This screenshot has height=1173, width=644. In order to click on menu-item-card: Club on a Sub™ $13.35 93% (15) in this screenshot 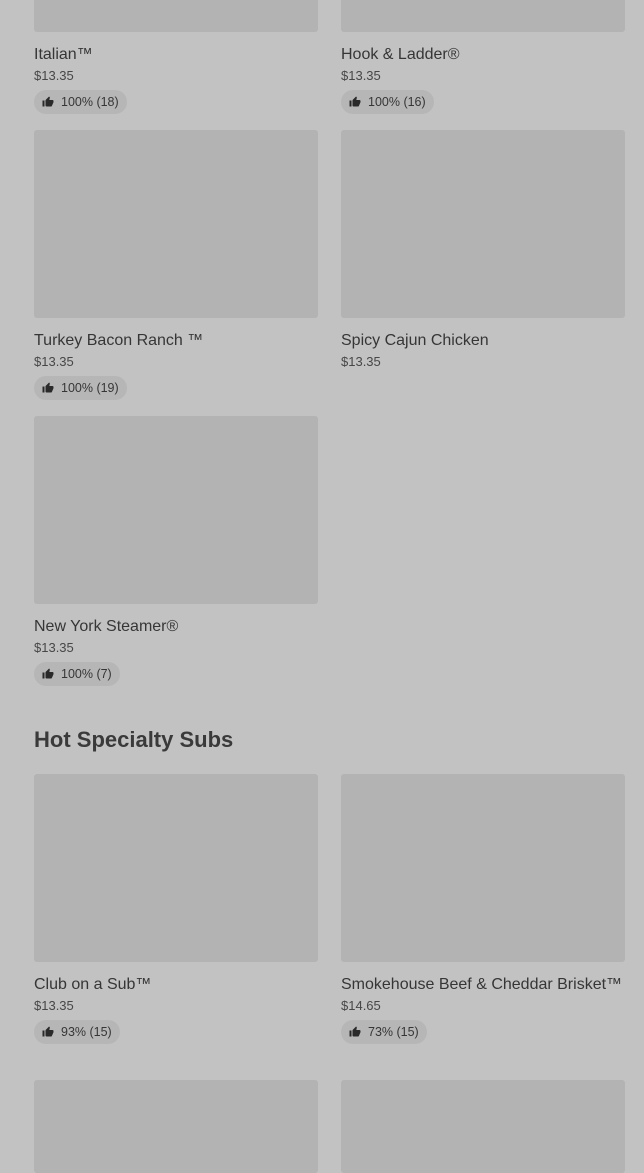, I will do `click(176, 909)`.